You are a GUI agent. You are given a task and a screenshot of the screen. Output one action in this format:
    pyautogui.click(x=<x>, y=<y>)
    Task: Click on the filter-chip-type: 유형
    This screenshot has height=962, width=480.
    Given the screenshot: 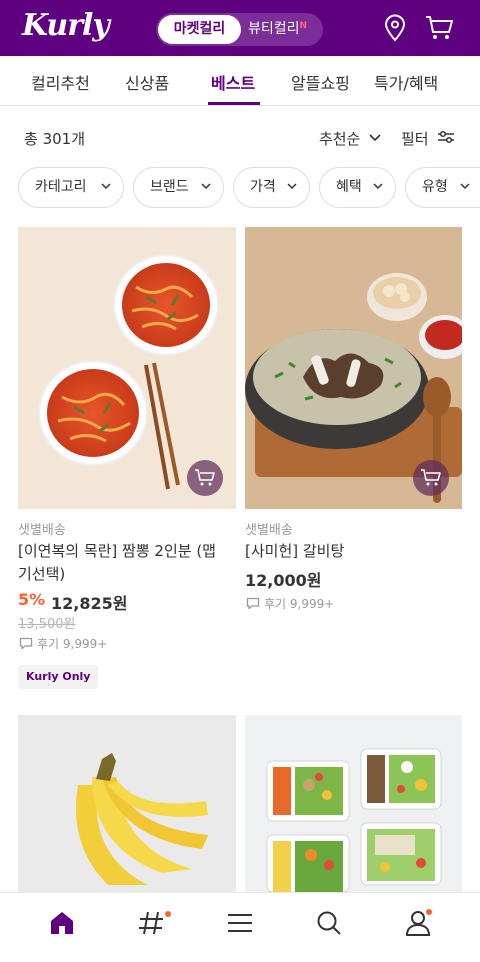 What is the action you would take?
    pyautogui.click(x=442, y=187)
    